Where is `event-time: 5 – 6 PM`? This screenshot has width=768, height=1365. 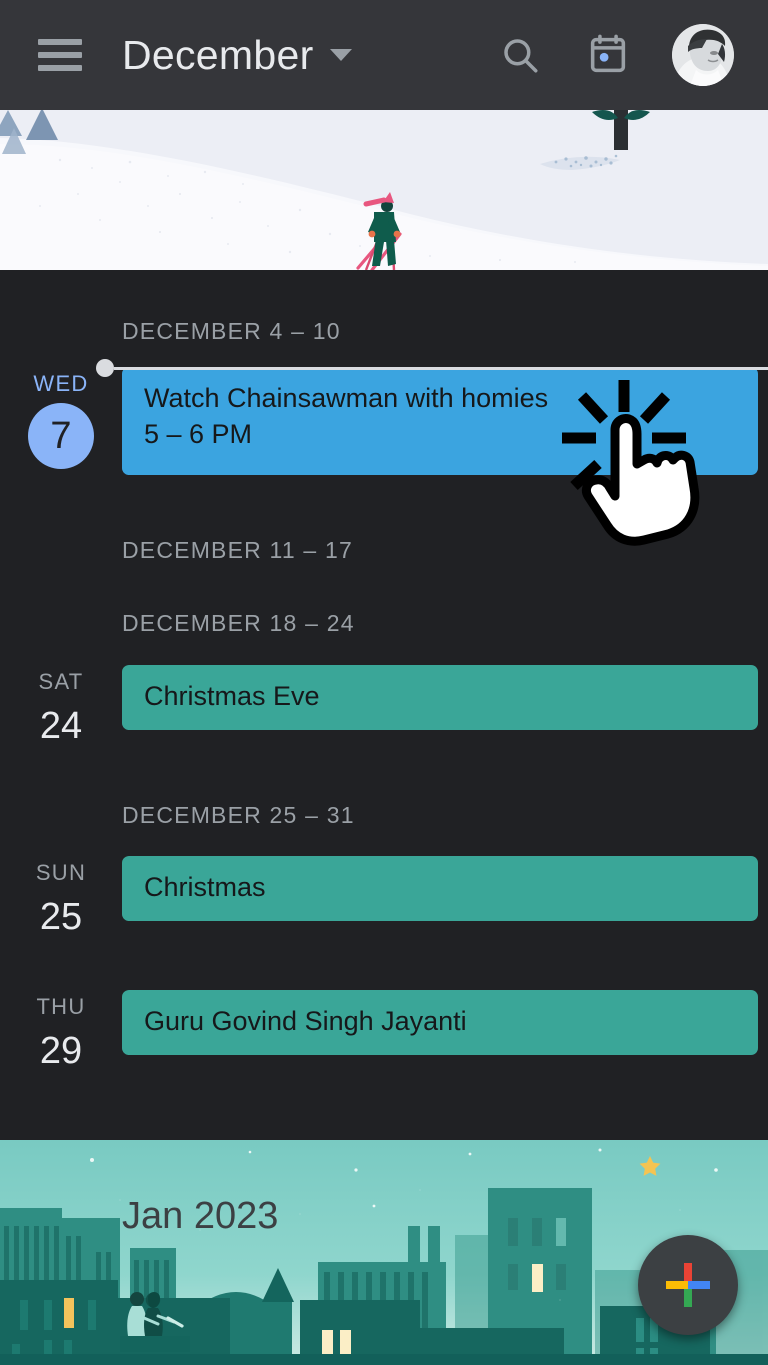
event-time: 5 – 6 PM is located at coordinates (198, 433).